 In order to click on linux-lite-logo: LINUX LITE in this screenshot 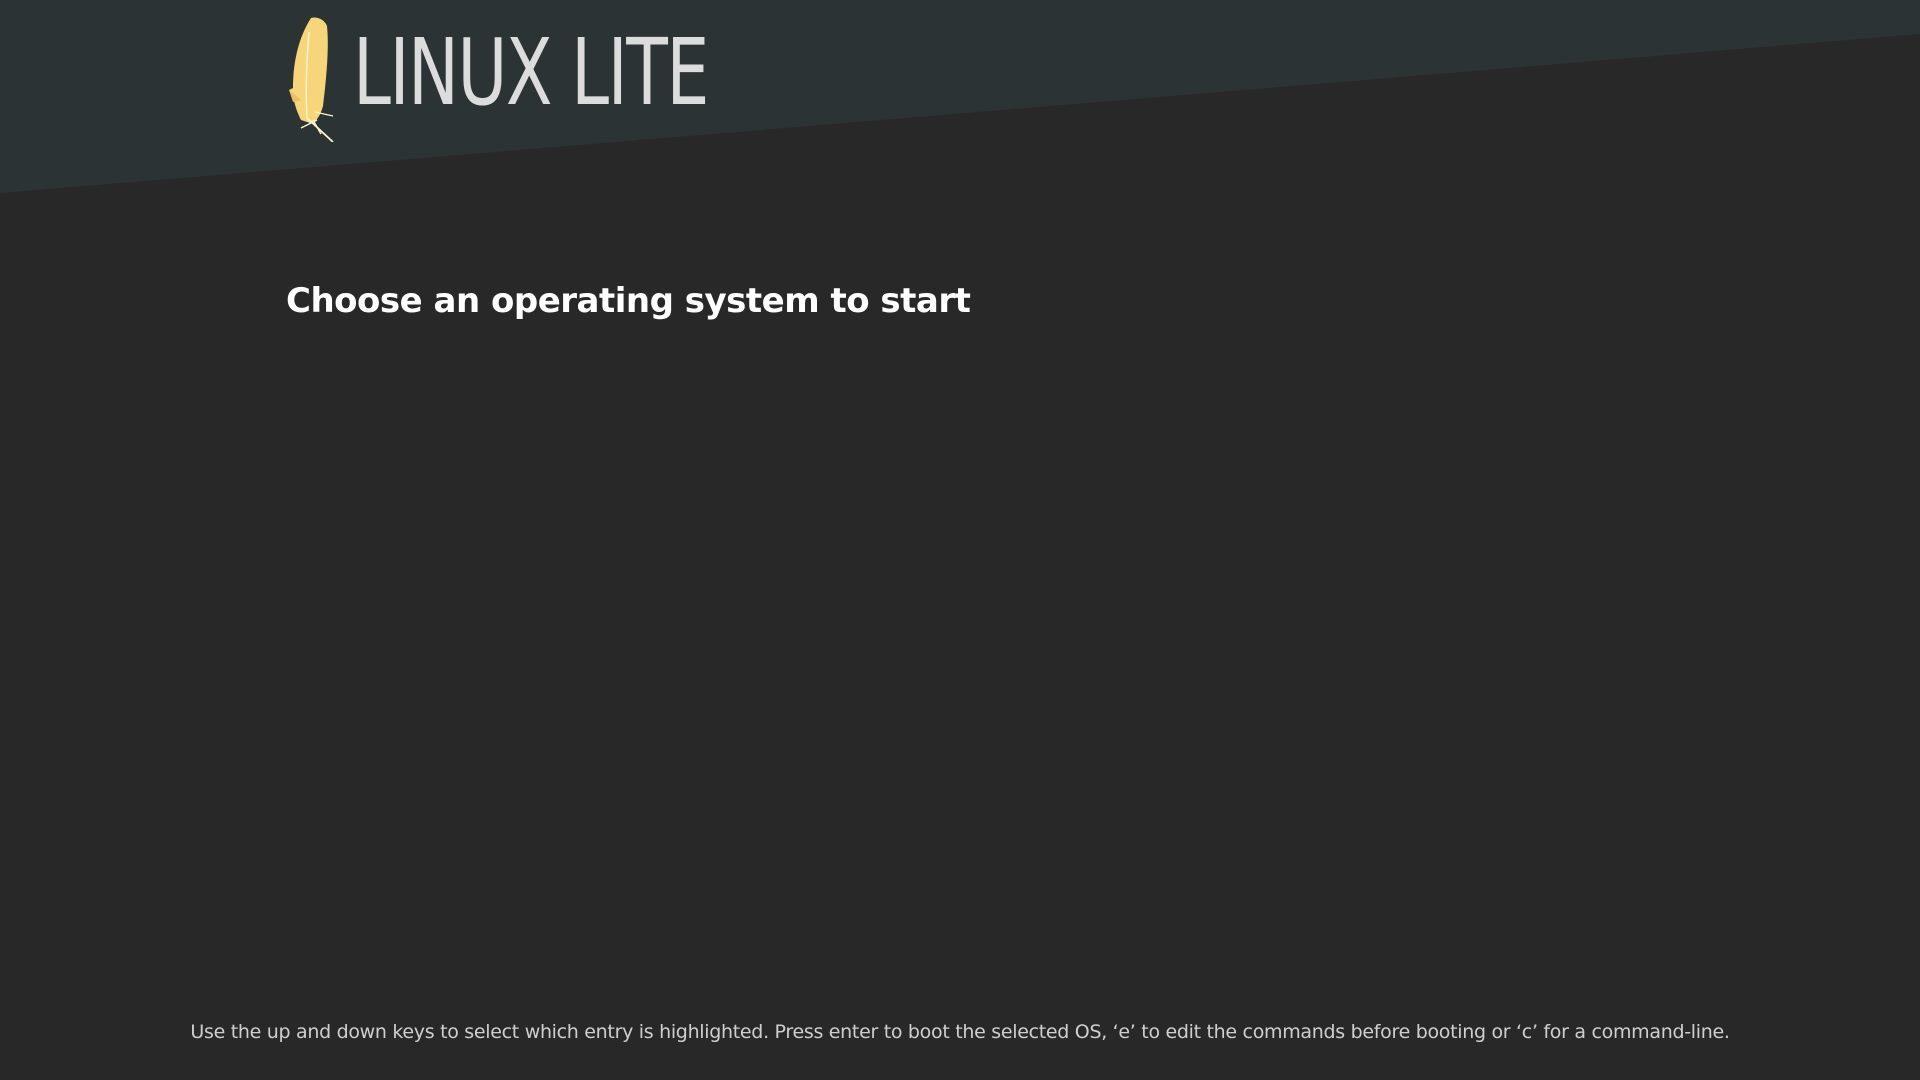, I will do `click(560, 79)`.